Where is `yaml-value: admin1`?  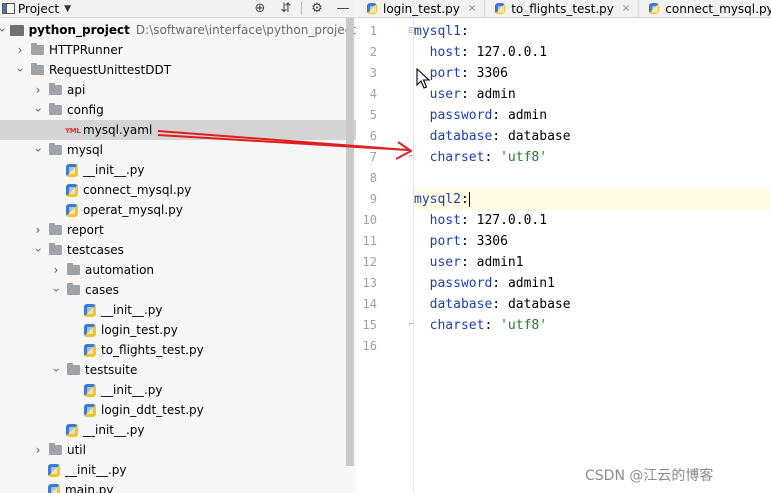 yaml-value: admin1 is located at coordinates (531, 283).